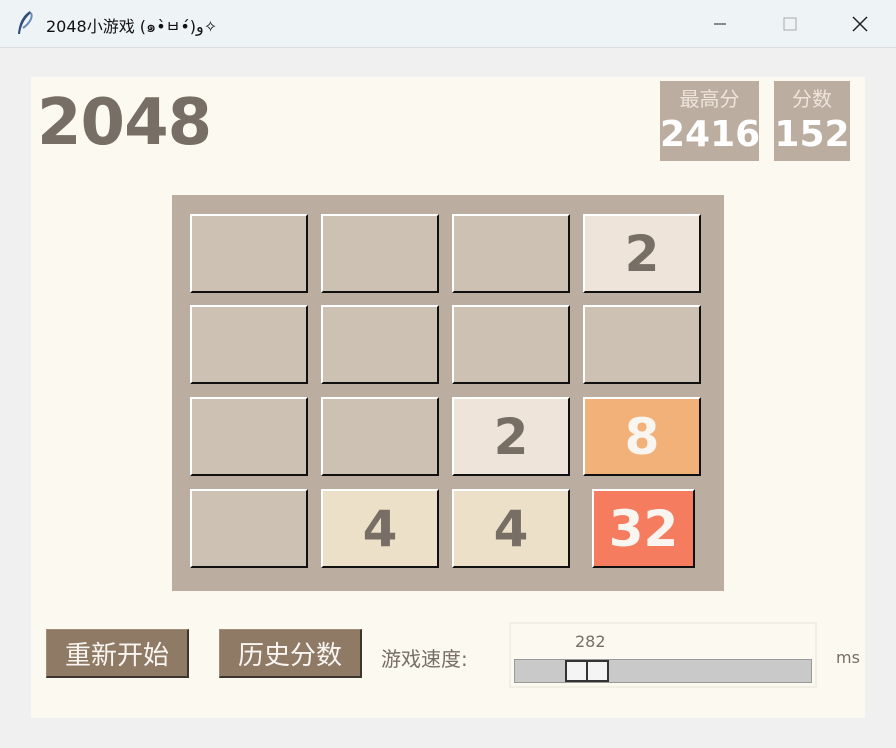 This screenshot has width=896, height=748. What do you see at coordinates (643, 528) in the screenshot?
I see `tile-r4-c4: 32` at bounding box center [643, 528].